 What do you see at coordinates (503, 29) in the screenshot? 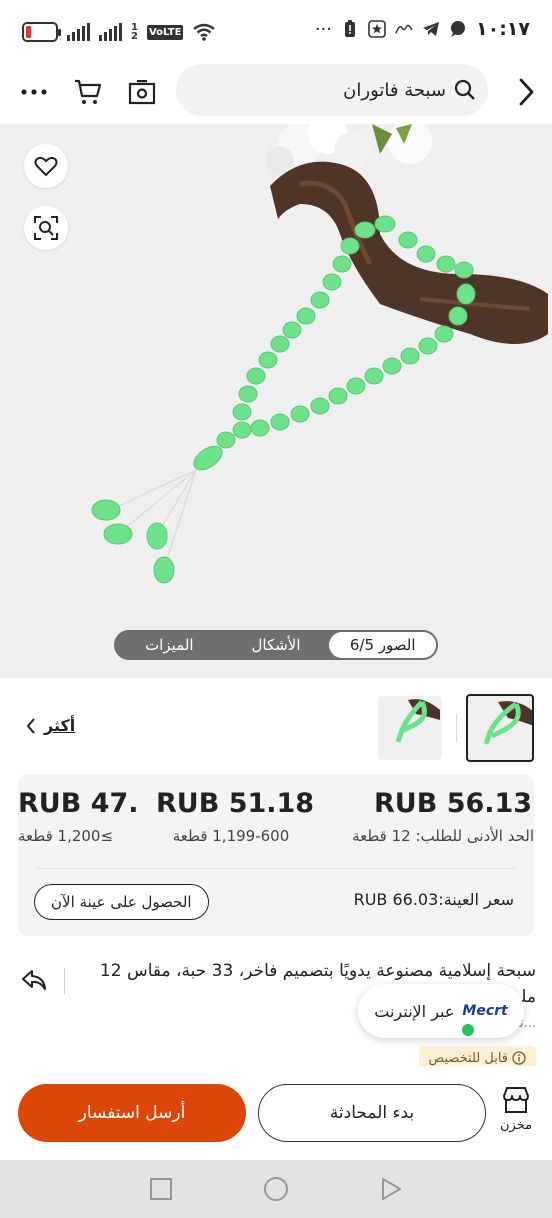
I see `clock: ١٠:١٧` at bounding box center [503, 29].